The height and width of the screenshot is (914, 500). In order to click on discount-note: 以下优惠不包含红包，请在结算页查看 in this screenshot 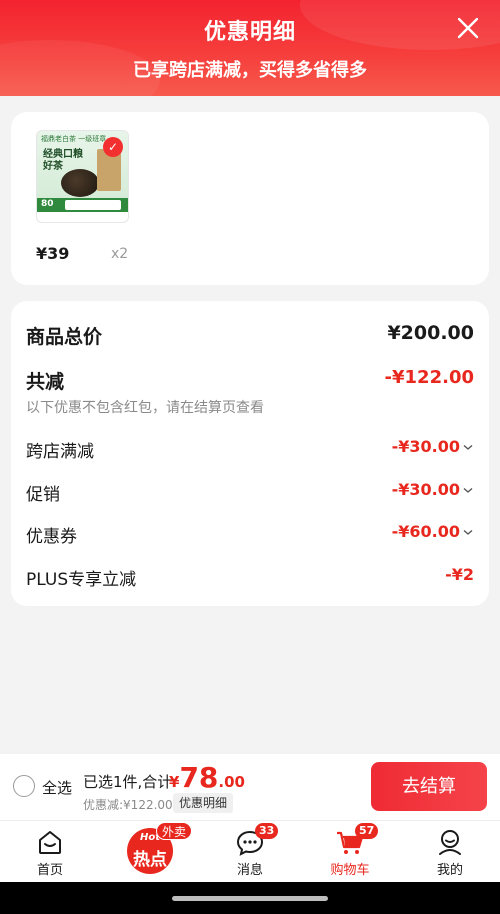, I will do `click(145, 408)`.